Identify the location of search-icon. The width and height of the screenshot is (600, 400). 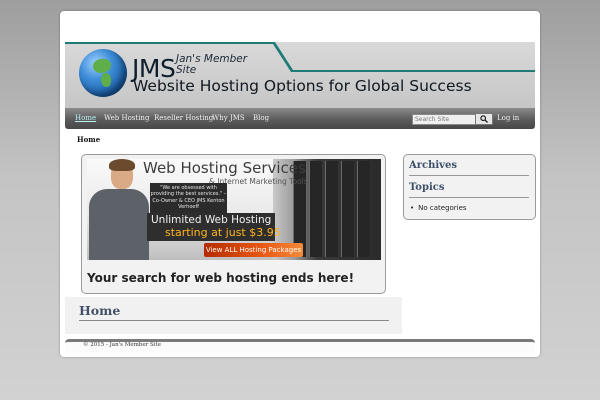
(484, 119).